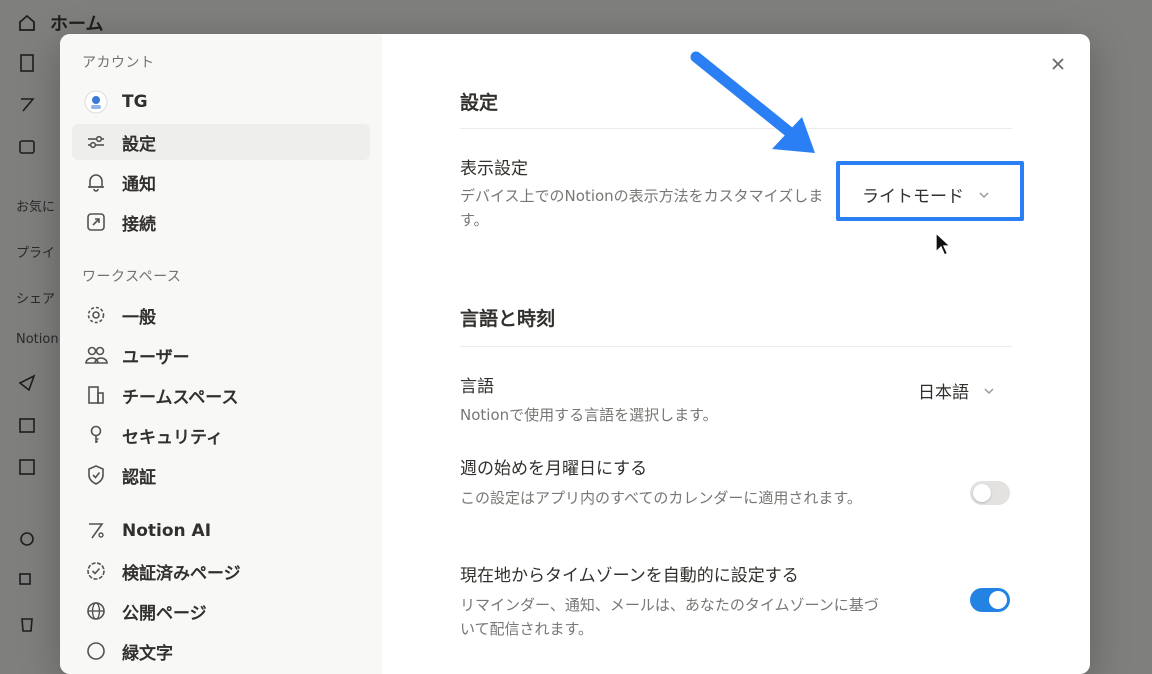 This screenshot has height=674, width=1152. What do you see at coordinates (589, 415) in the screenshot?
I see `language-description: Notionで使用する言語を選択します。` at bounding box center [589, 415].